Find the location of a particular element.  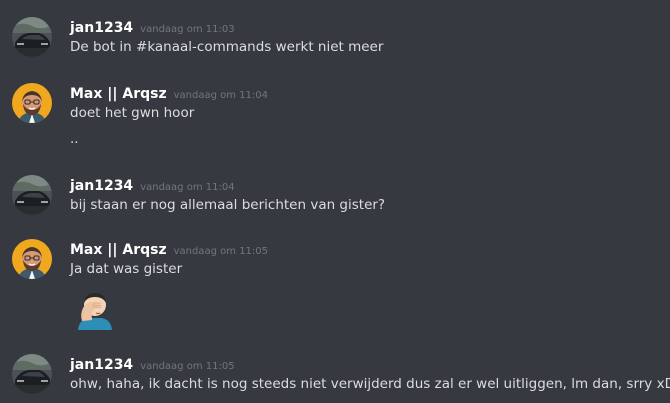

message-header: jan1234 vandaag om 11:03 is located at coordinates (152, 27).